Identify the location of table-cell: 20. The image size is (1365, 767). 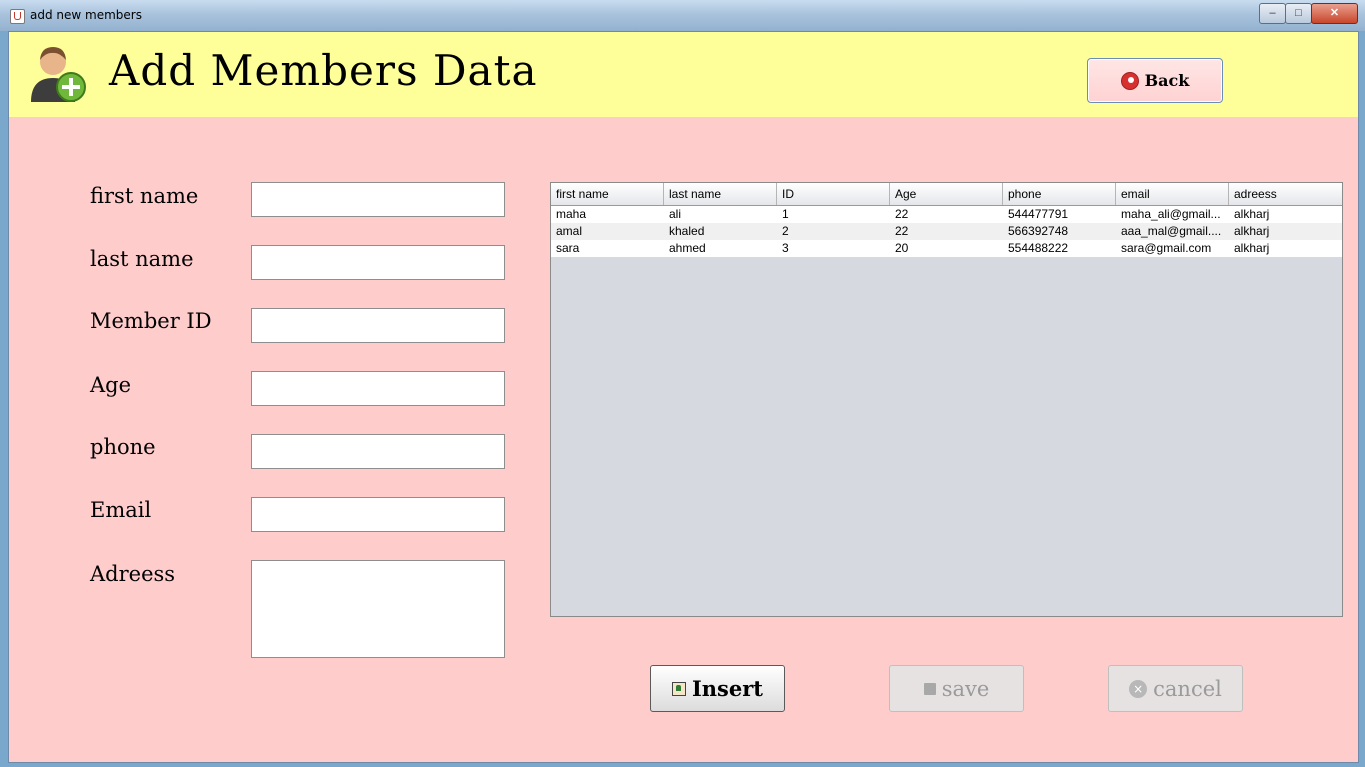
(902, 248).